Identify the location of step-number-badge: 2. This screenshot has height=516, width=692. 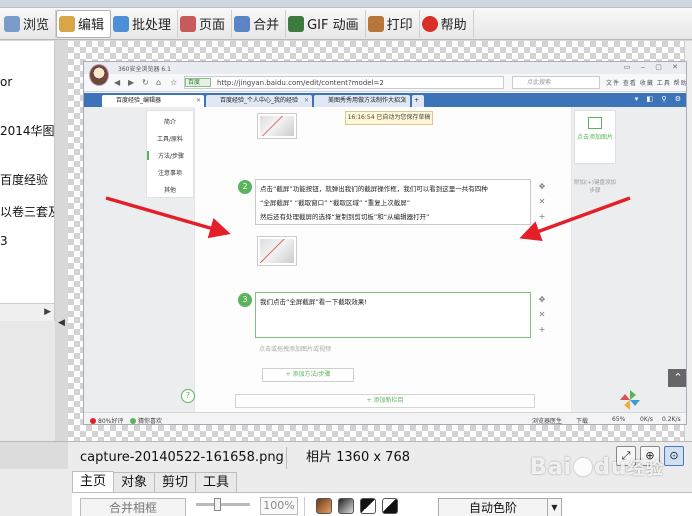
(245, 187).